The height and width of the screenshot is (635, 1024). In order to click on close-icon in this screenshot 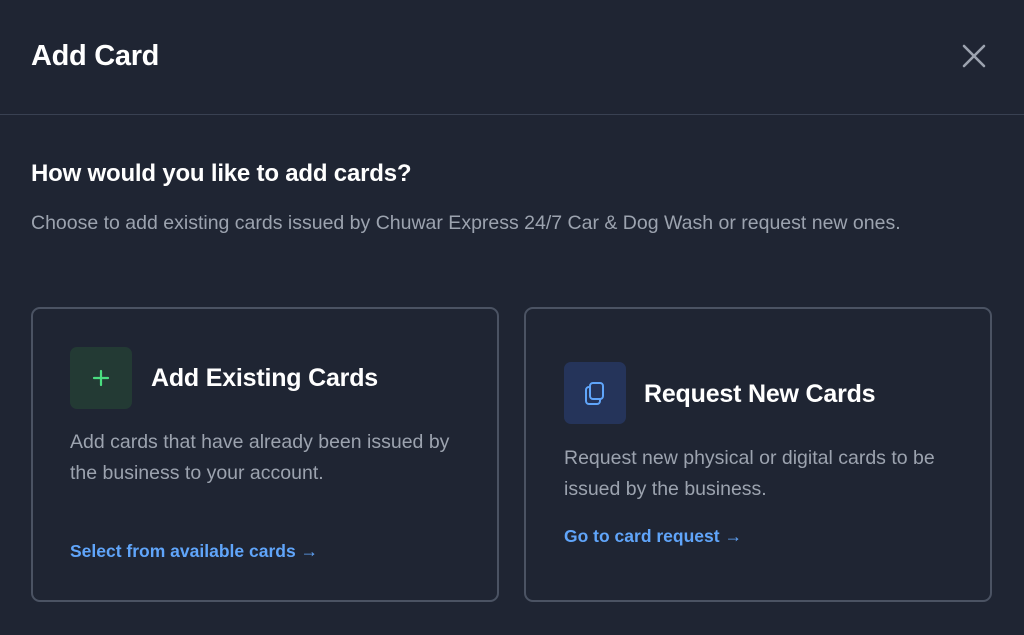, I will do `click(974, 56)`.